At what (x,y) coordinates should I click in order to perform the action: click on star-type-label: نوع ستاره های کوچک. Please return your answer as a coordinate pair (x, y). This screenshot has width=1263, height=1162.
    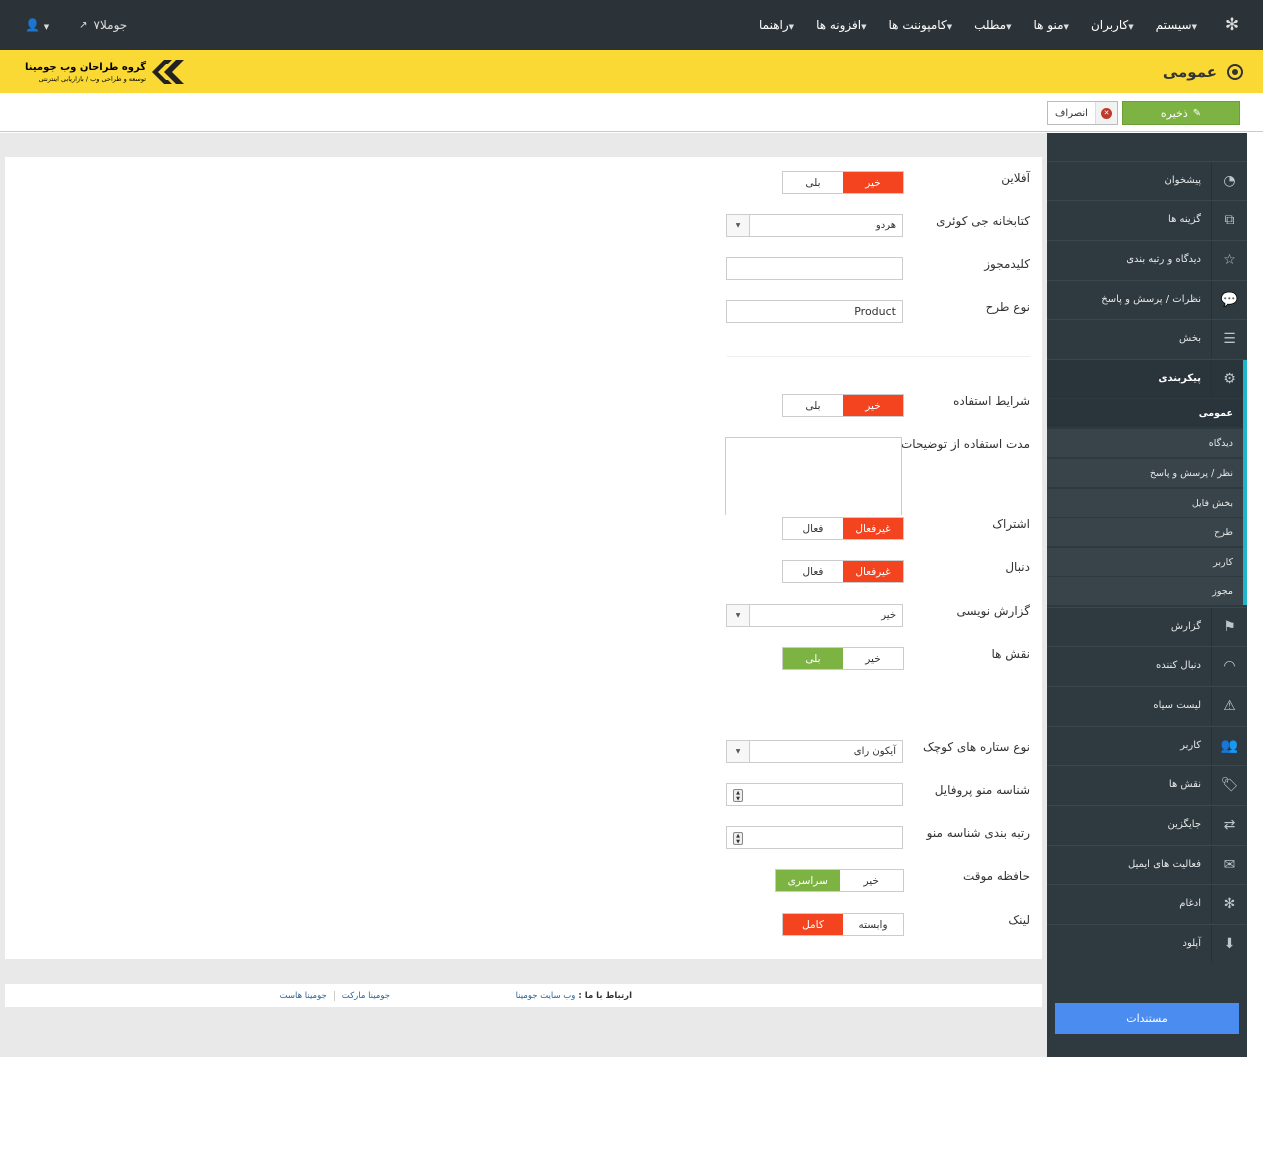
    Looking at the image, I should click on (976, 747).